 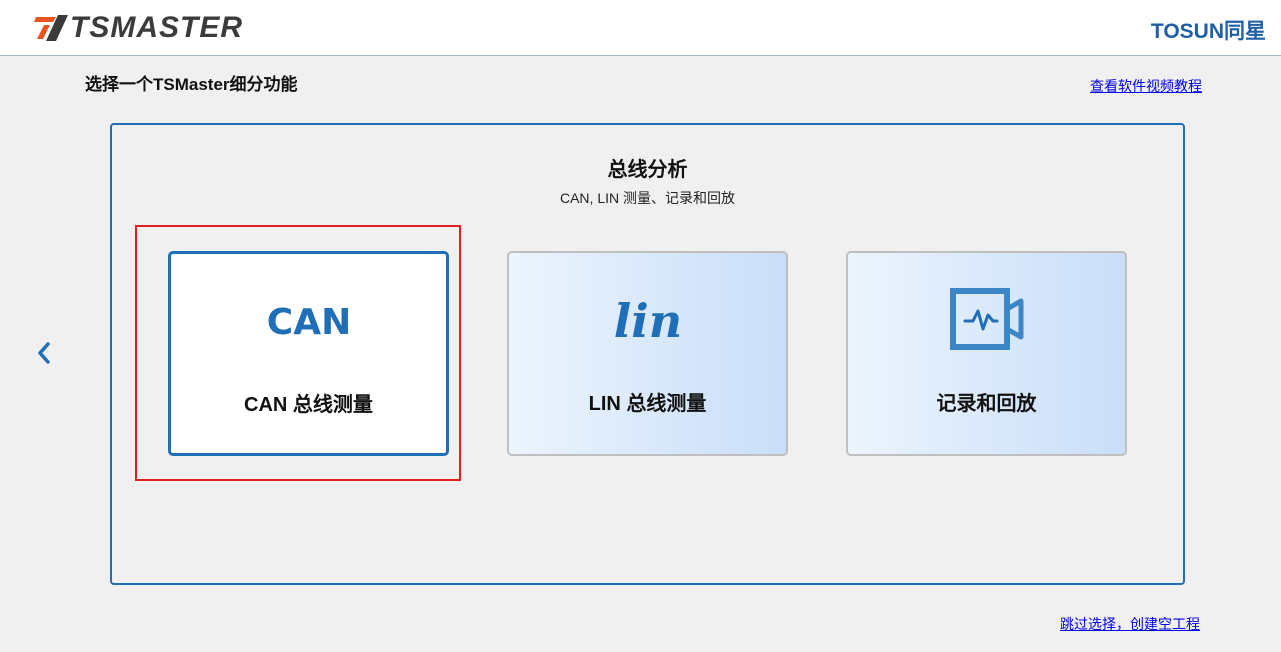 What do you see at coordinates (986, 353) in the screenshot?
I see `card-record-replay: 记录和回放` at bounding box center [986, 353].